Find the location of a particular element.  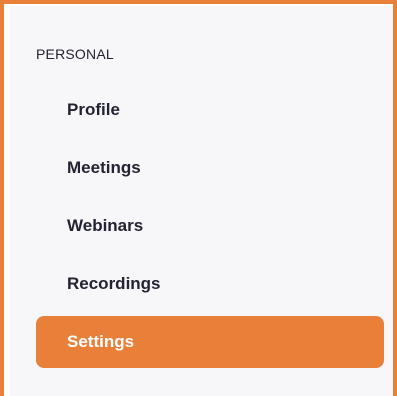

sidebar-item-label: Recordings is located at coordinates (114, 283).